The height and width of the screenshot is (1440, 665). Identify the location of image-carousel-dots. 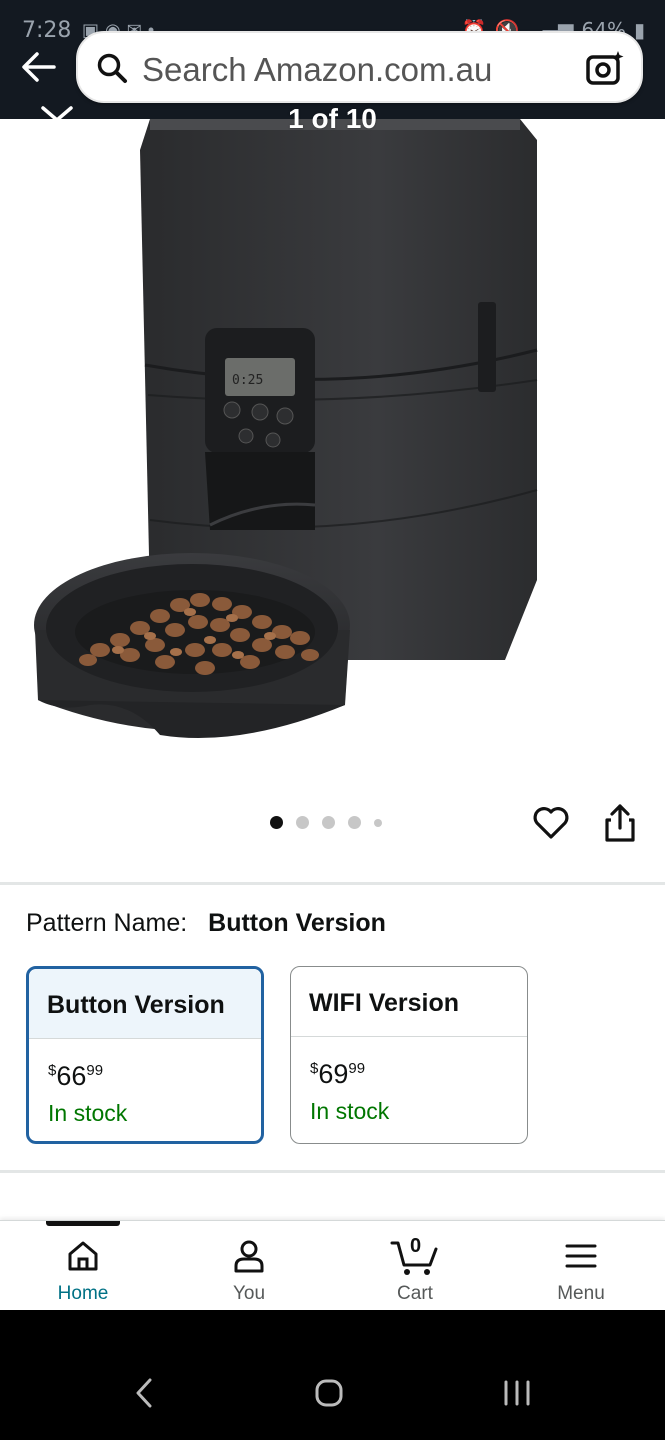
(326, 822).